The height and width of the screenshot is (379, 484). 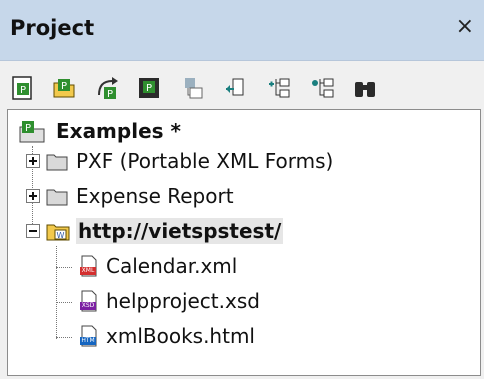 I want to click on reload-project-icon: P, so click(x=107, y=88).